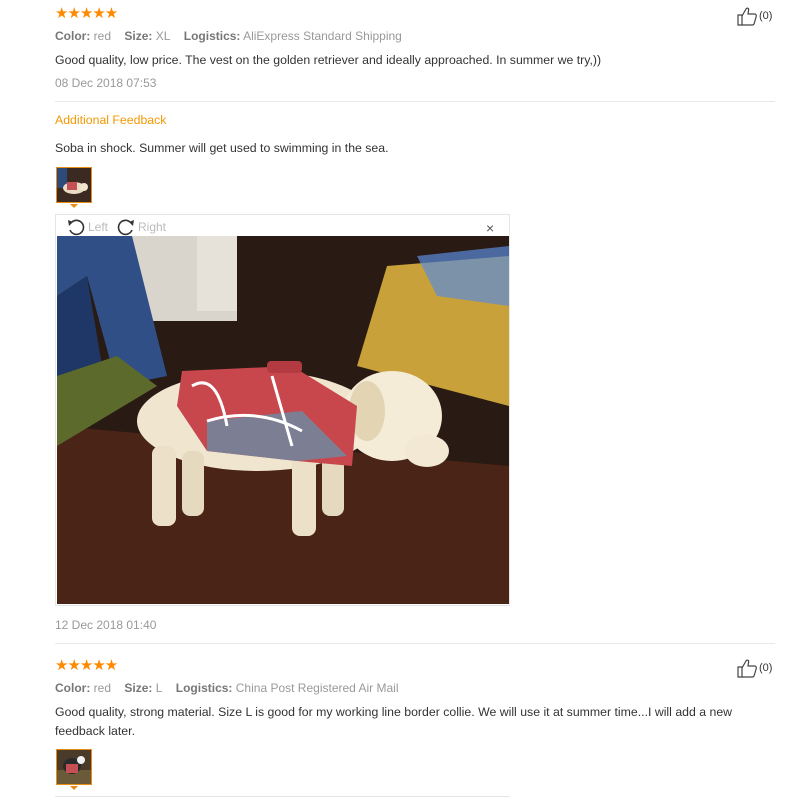 Image resolution: width=800 pixels, height=801 pixels. Describe the element at coordinates (87, 227) in the screenshot. I see `rotate-left-button: Left` at that location.